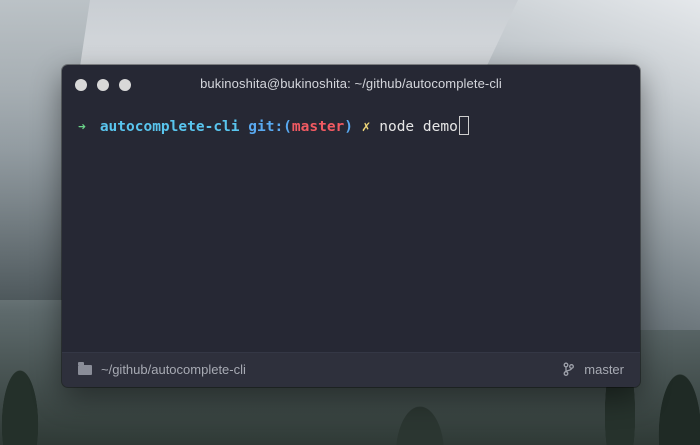 Image resolution: width=700 pixels, height=445 pixels. I want to click on text-cursor, so click(463, 125).